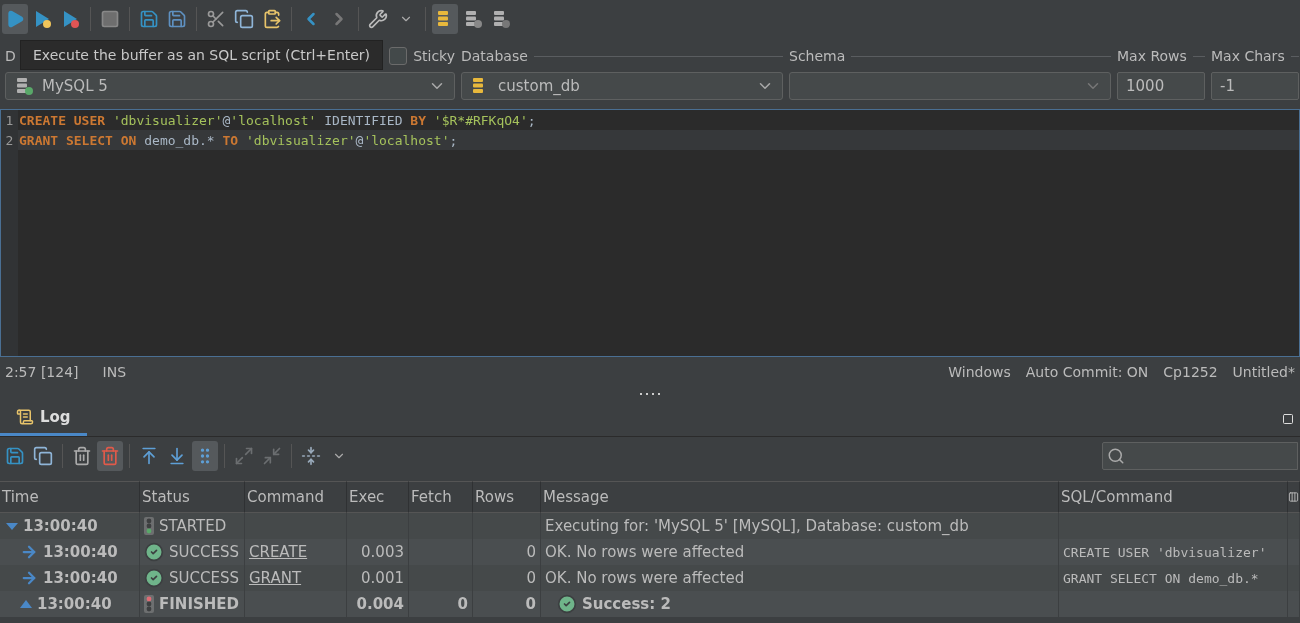  Describe the element at coordinates (149, 456) in the screenshot. I see `arrow-up-icon` at that location.